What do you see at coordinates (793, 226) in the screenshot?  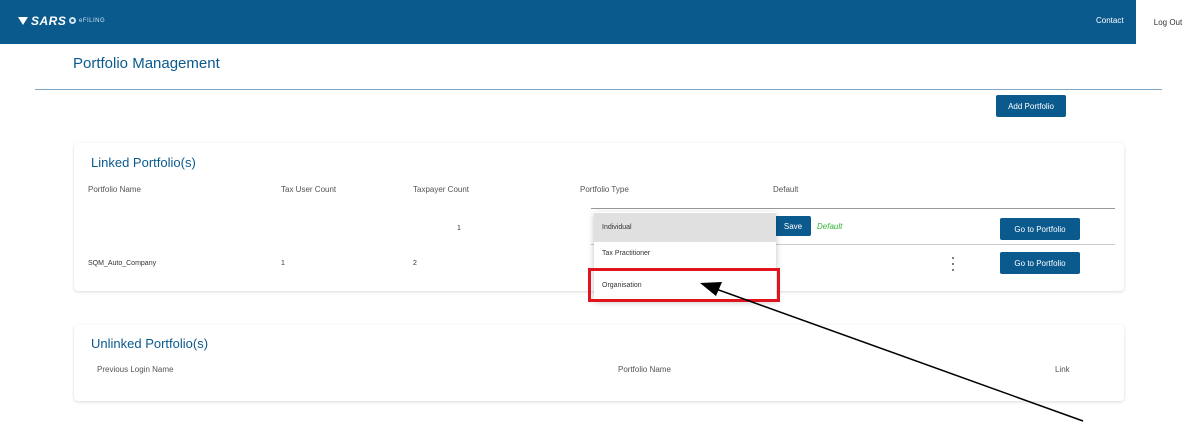 I see `save-button: Save` at bounding box center [793, 226].